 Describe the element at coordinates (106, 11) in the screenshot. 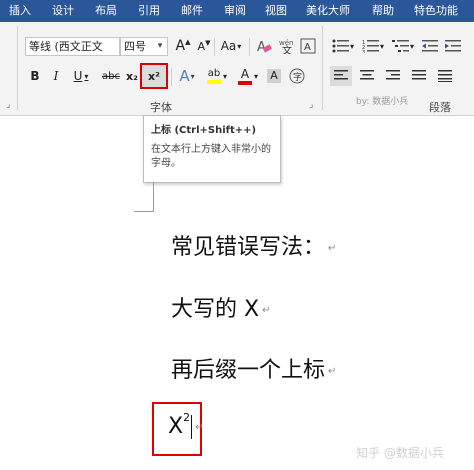

I see `tab-layout: 布局` at that location.